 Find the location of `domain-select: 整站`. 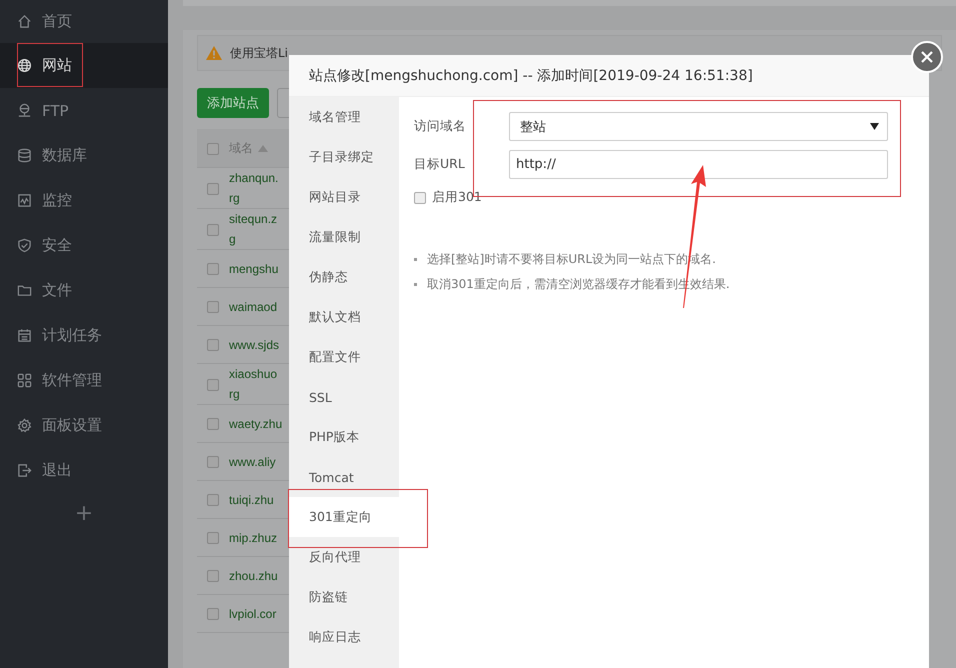

domain-select: 整站 is located at coordinates (698, 126).